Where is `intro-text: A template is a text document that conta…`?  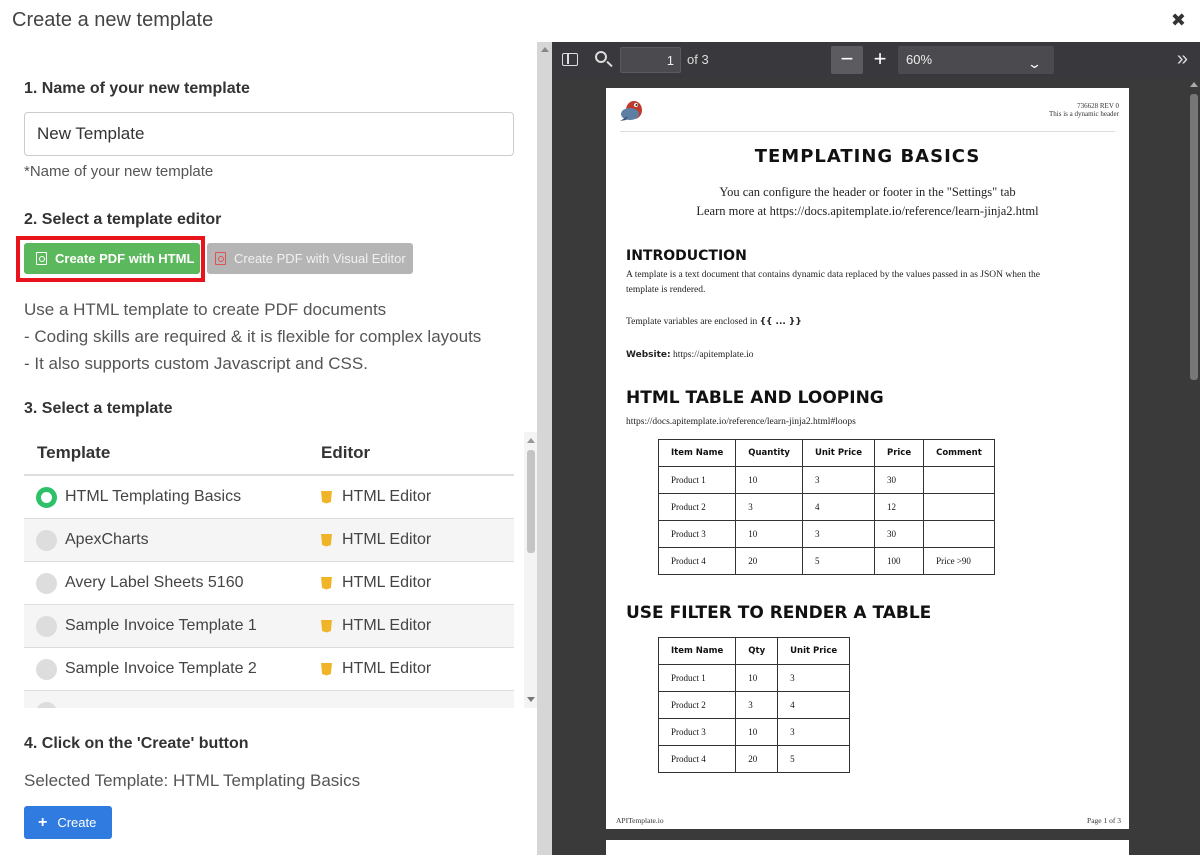
intro-text: A template is a text document that conta… is located at coordinates (833, 282).